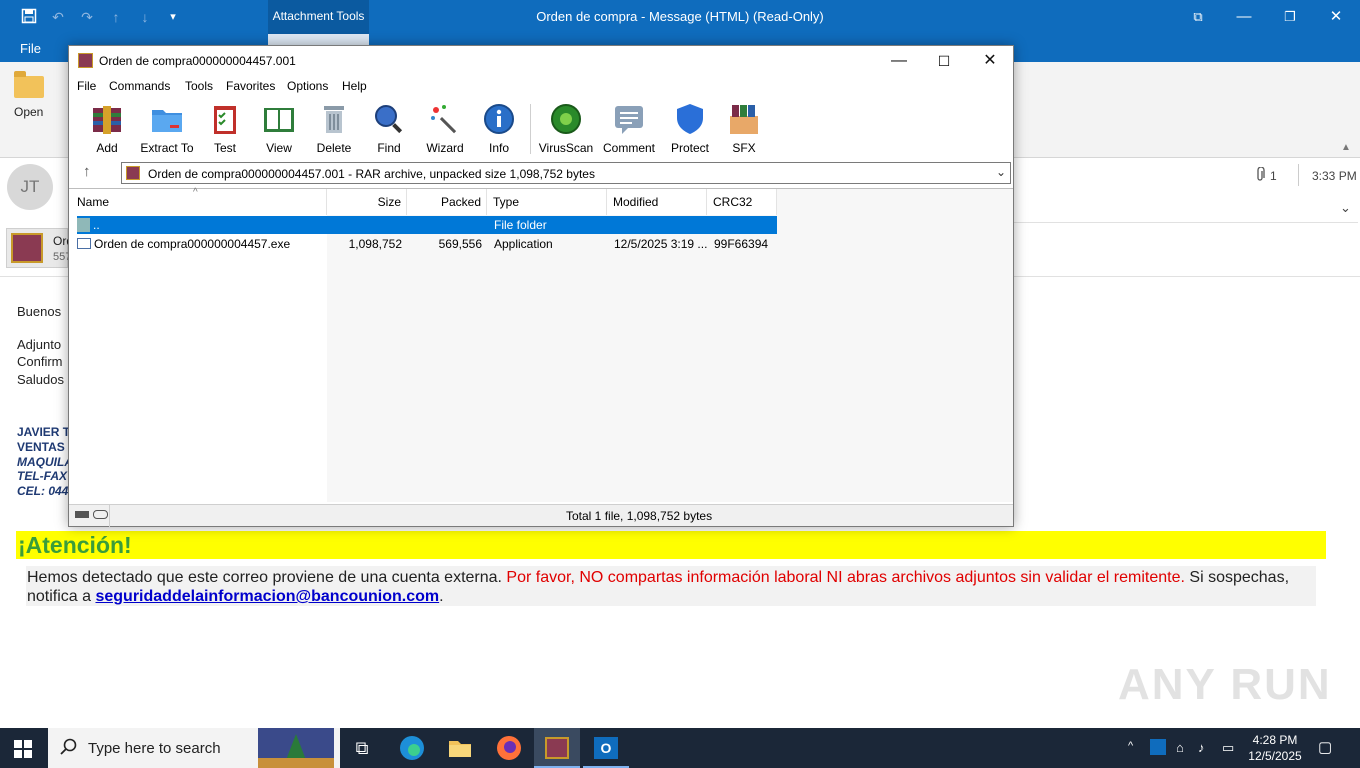  What do you see at coordinates (192, 244) in the screenshot?
I see `row-name: Orden de compra000000004457.exe` at bounding box center [192, 244].